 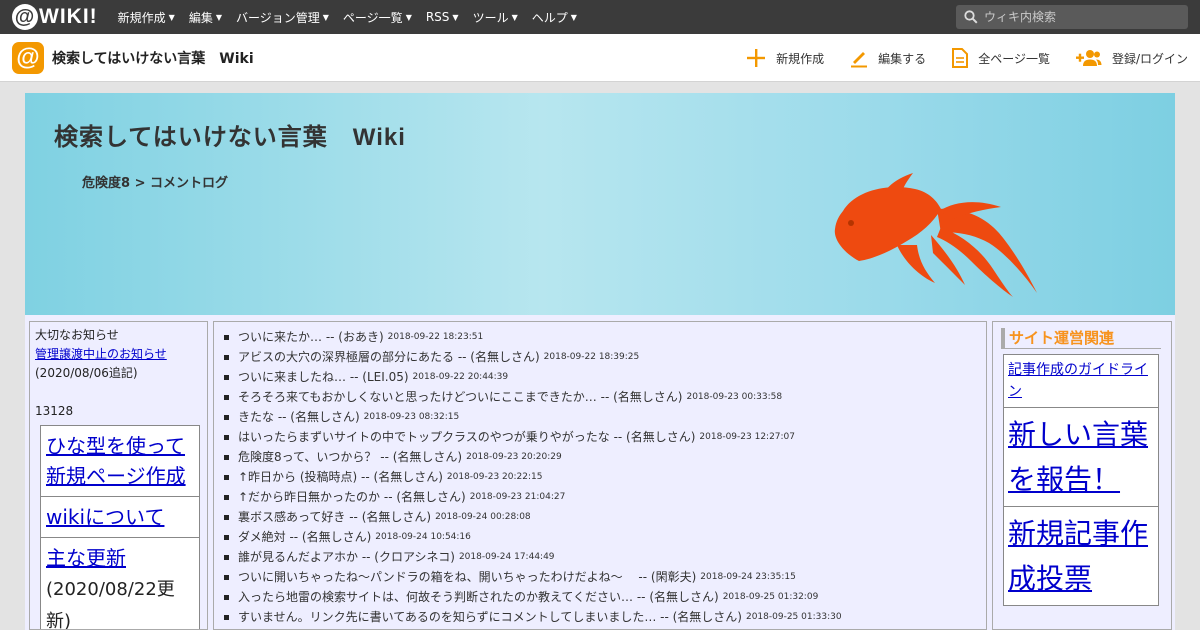 I want to click on site-admin-heading: サイト運営関連, so click(x=1081, y=338).